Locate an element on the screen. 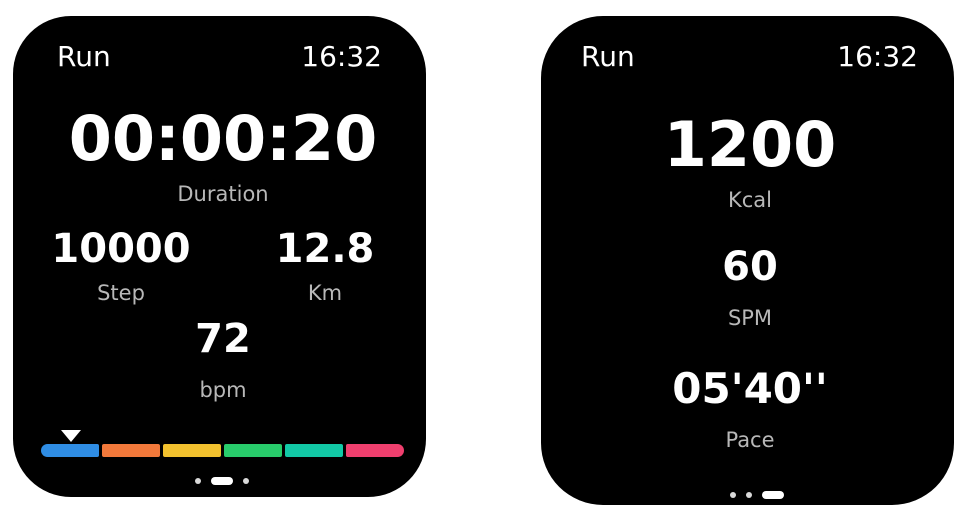 The width and height of the screenshot is (954, 505). cadence-value: 60 is located at coordinates (750, 267).